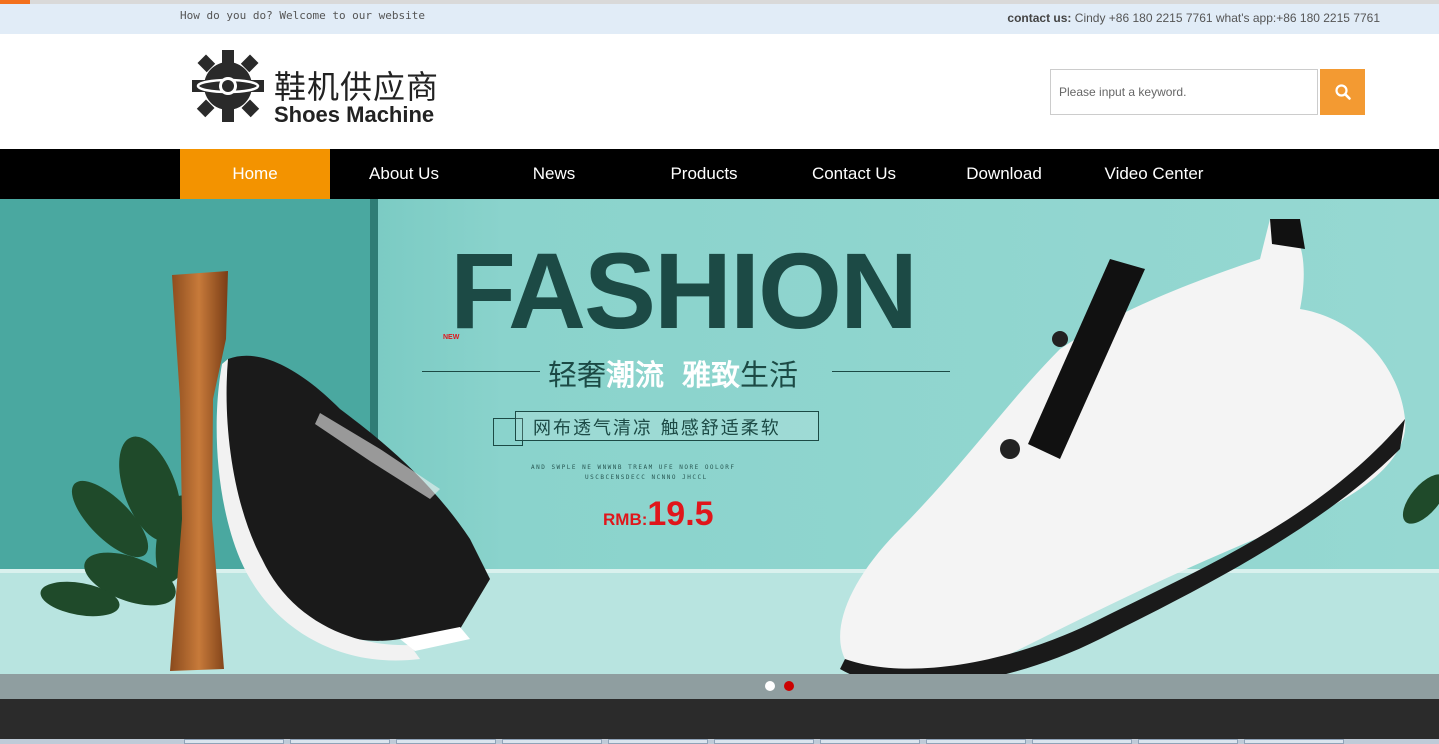  I want to click on banner-subtitle: 网布透气清凉 触感舒适柔软, so click(657, 428).